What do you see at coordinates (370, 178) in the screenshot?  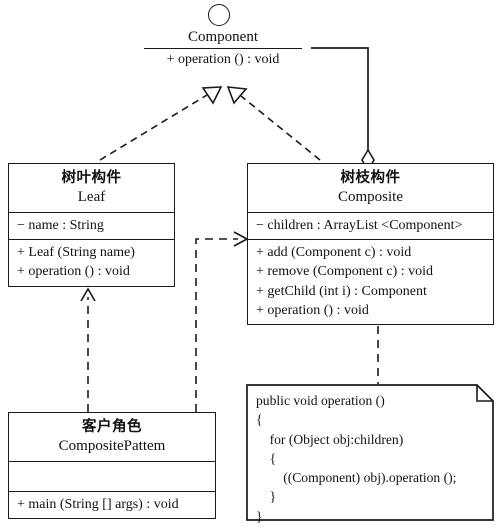 I see `class-cn-name-composite: 树枝构件` at bounding box center [370, 178].